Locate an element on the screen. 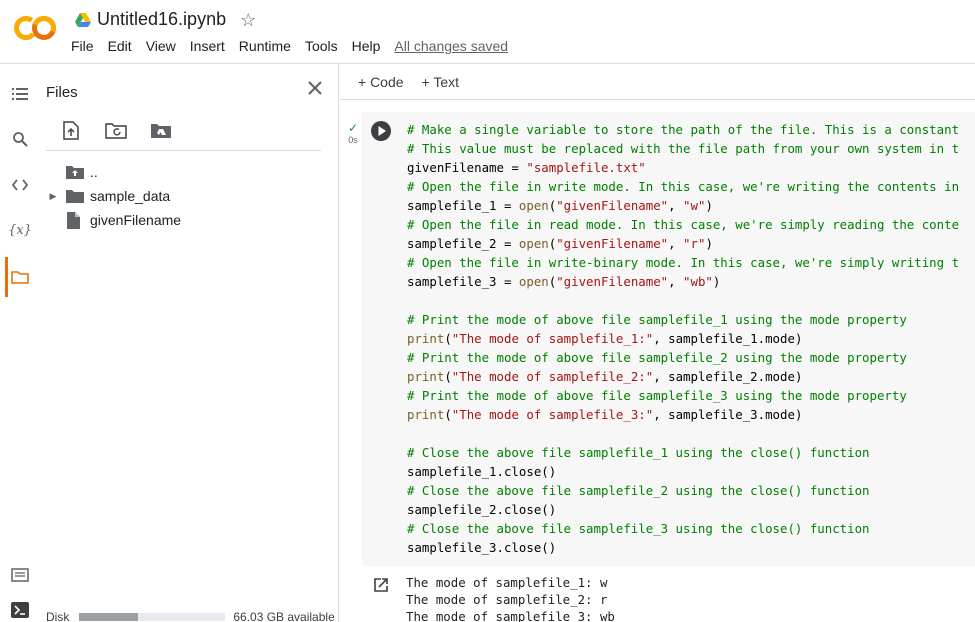 Image resolution: width=975 pixels, height=622 pixels. colab-logo-icon is located at coordinates (35, 28).